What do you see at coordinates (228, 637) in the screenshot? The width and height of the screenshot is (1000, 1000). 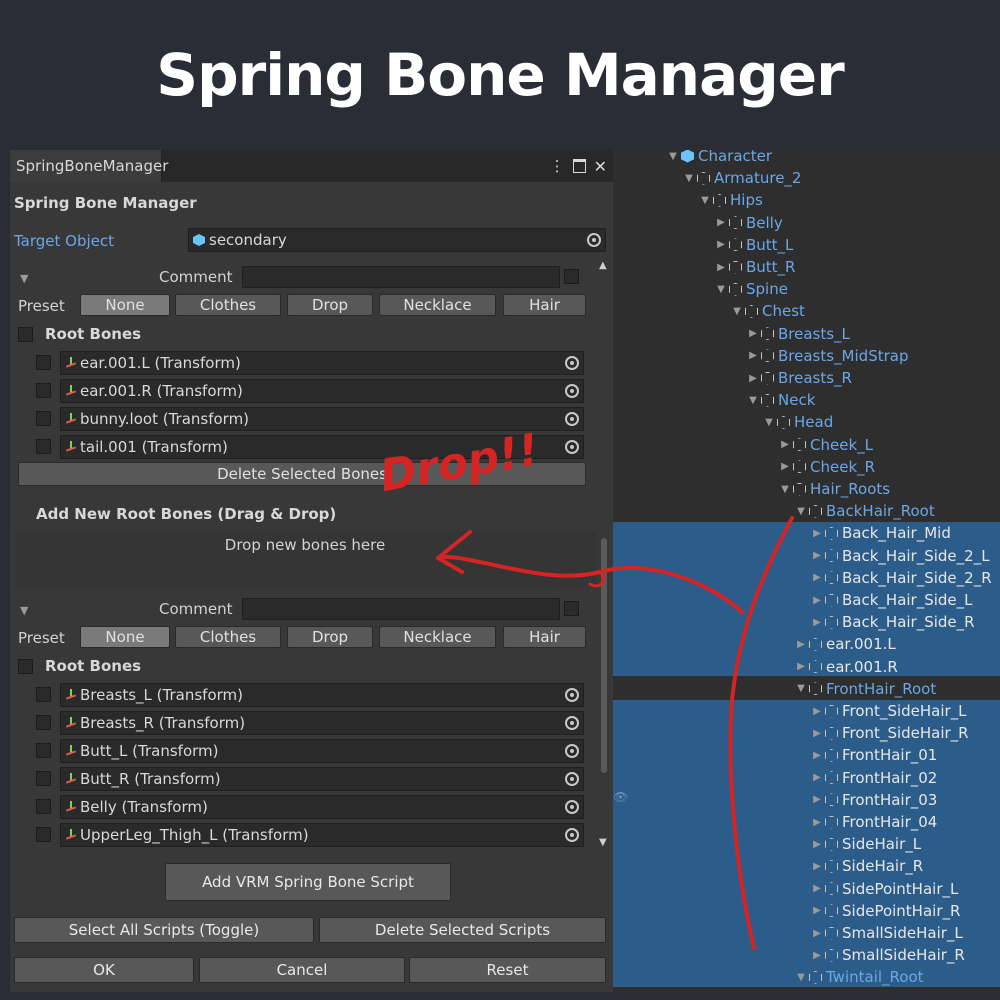 I see `preset-clothes-button: Clothes` at bounding box center [228, 637].